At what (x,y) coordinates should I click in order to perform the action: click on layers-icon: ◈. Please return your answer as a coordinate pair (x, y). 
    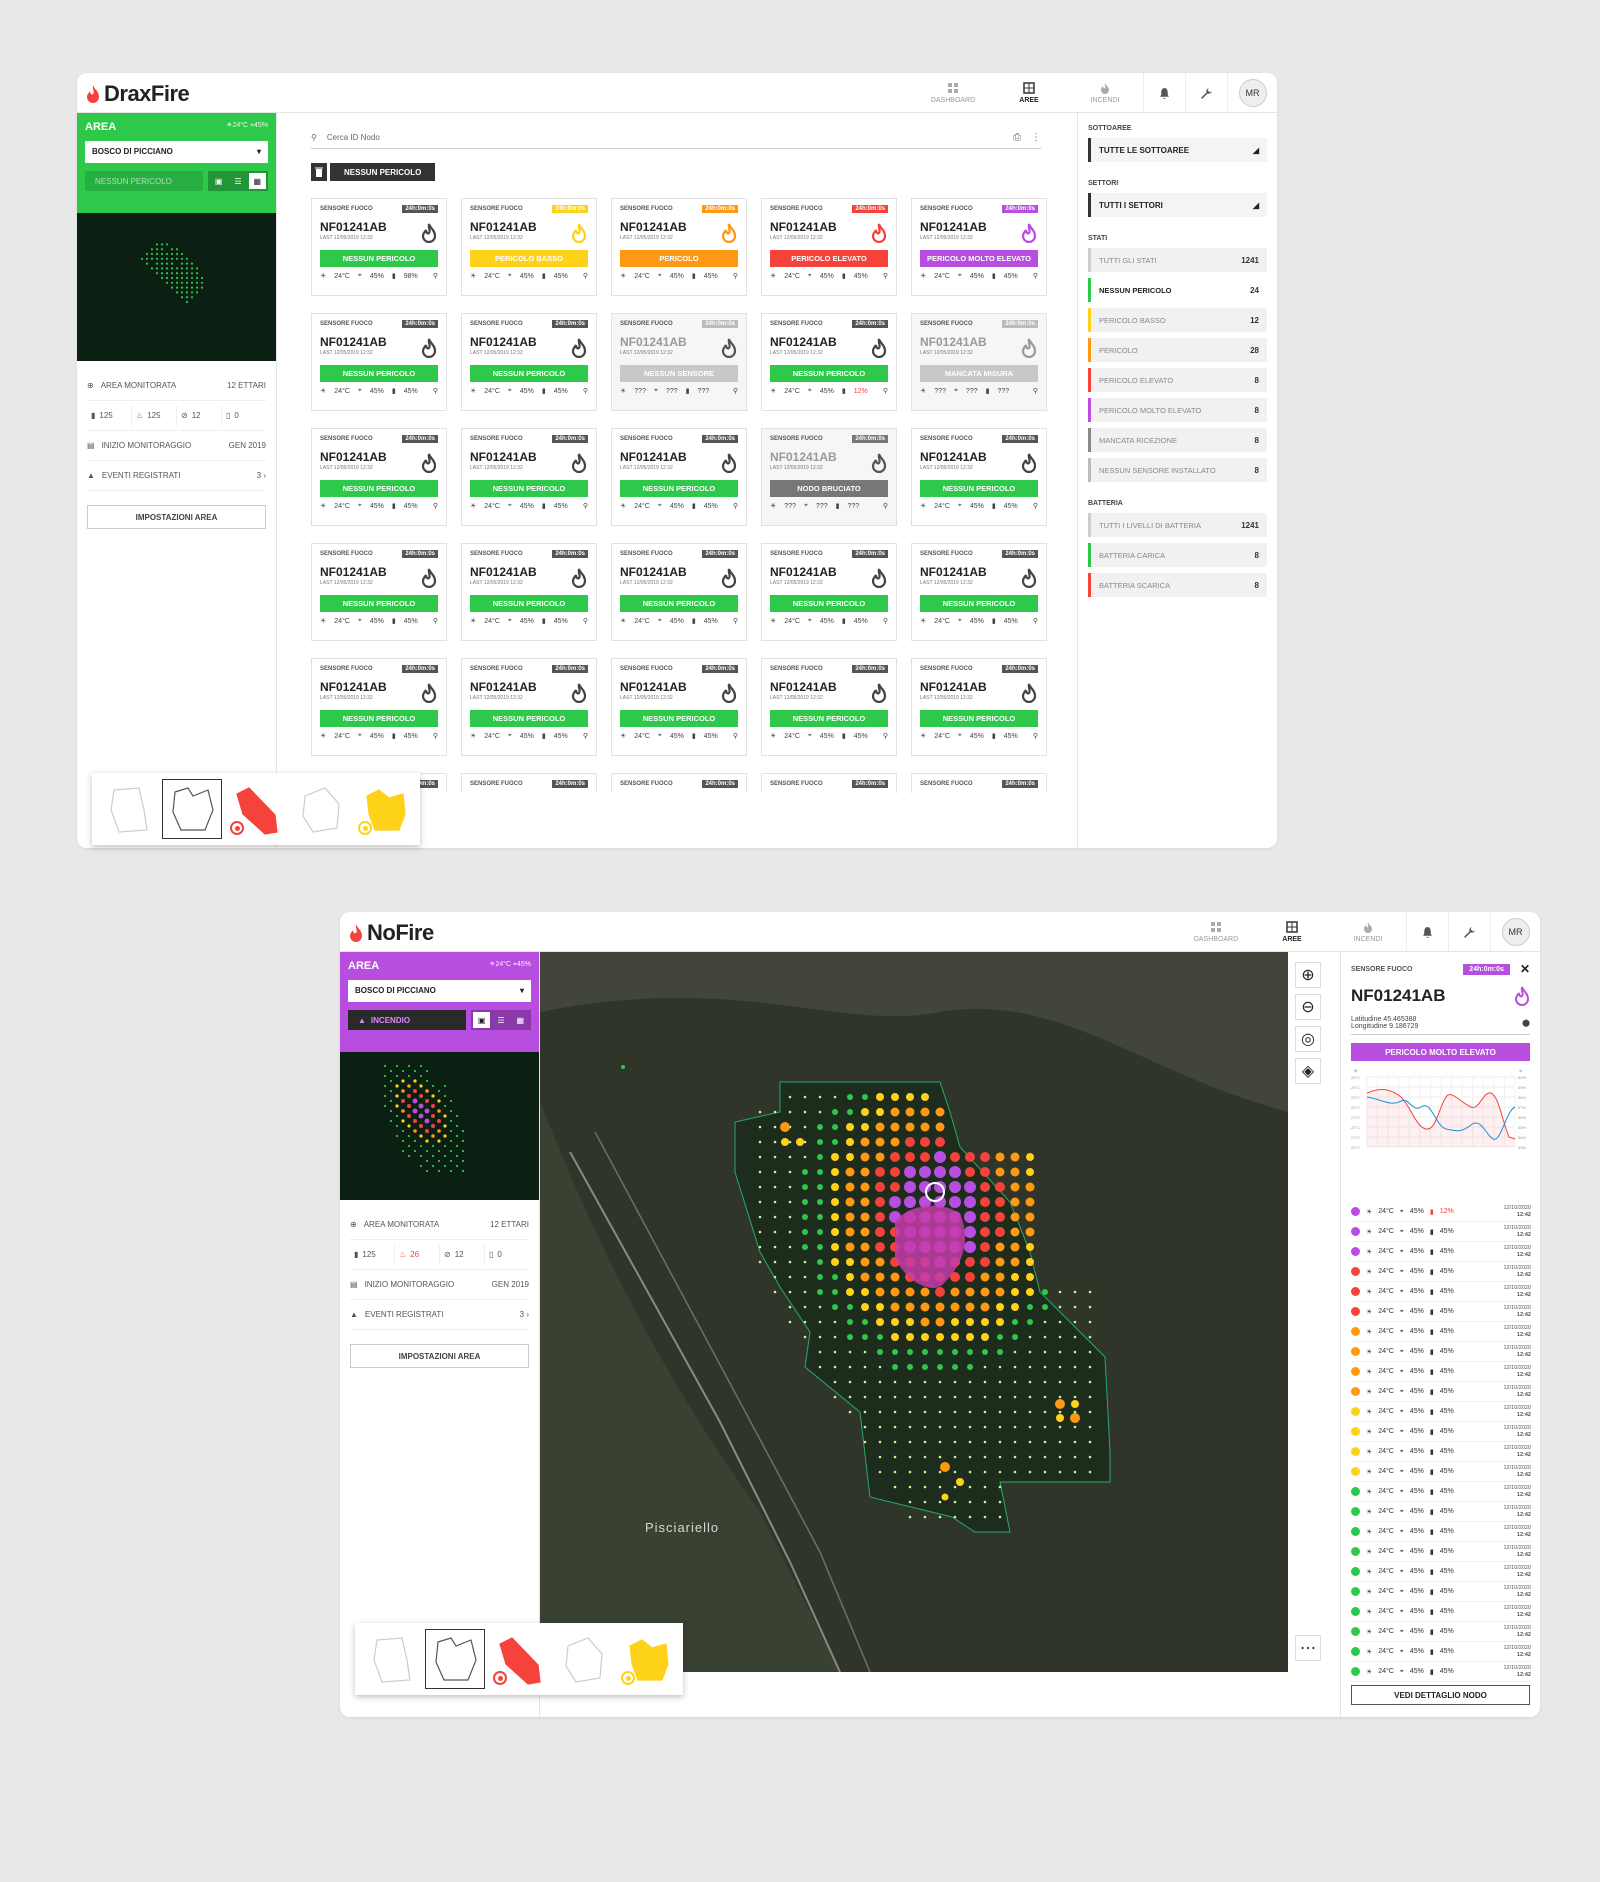
    Looking at the image, I should click on (1308, 1071).